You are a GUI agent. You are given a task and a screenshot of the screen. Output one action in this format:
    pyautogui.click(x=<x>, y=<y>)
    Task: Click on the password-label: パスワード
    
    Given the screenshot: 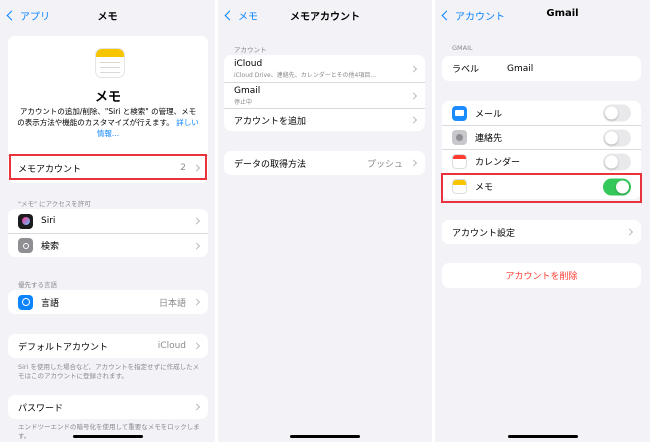 What is the action you would take?
    pyautogui.click(x=41, y=408)
    